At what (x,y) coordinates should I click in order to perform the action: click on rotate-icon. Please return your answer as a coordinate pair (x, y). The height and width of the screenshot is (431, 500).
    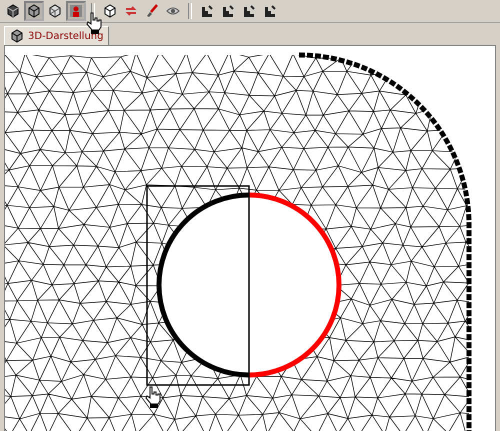
    Looking at the image, I should click on (131, 11).